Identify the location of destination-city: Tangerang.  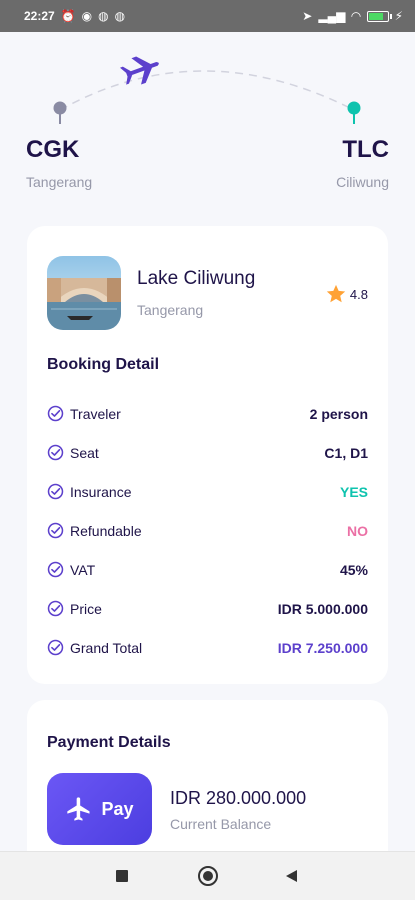
(170, 310).